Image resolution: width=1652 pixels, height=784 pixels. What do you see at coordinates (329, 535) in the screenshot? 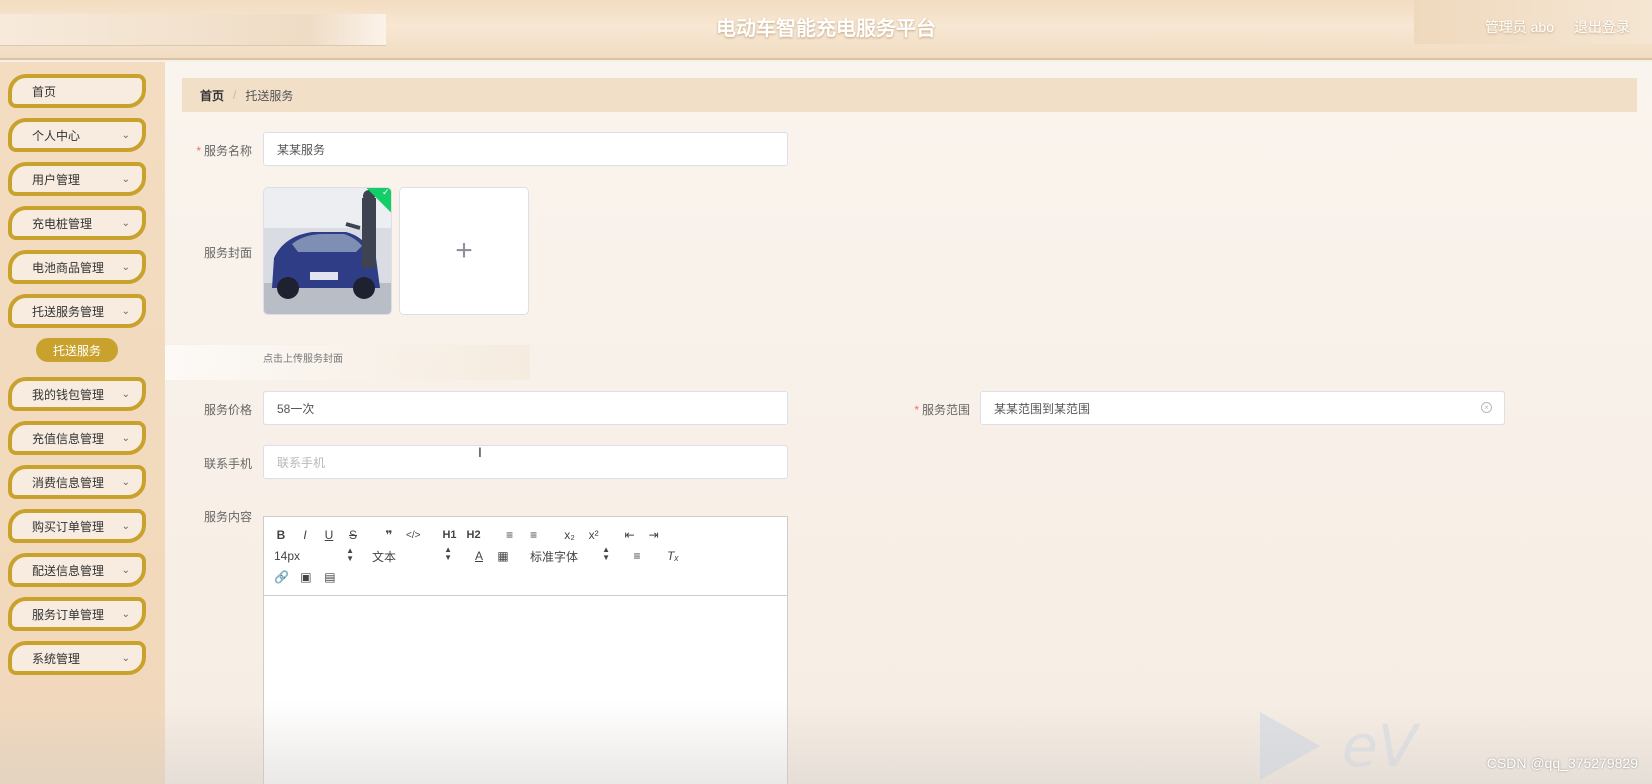
I see `underline-icon: U` at bounding box center [329, 535].